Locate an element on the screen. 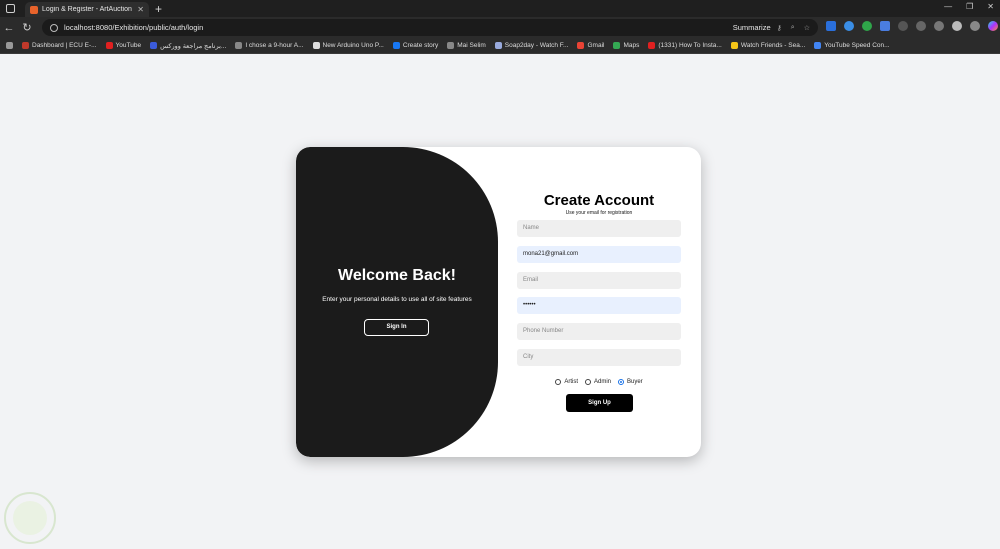  role-buyer: Buyer is located at coordinates (630, 382).